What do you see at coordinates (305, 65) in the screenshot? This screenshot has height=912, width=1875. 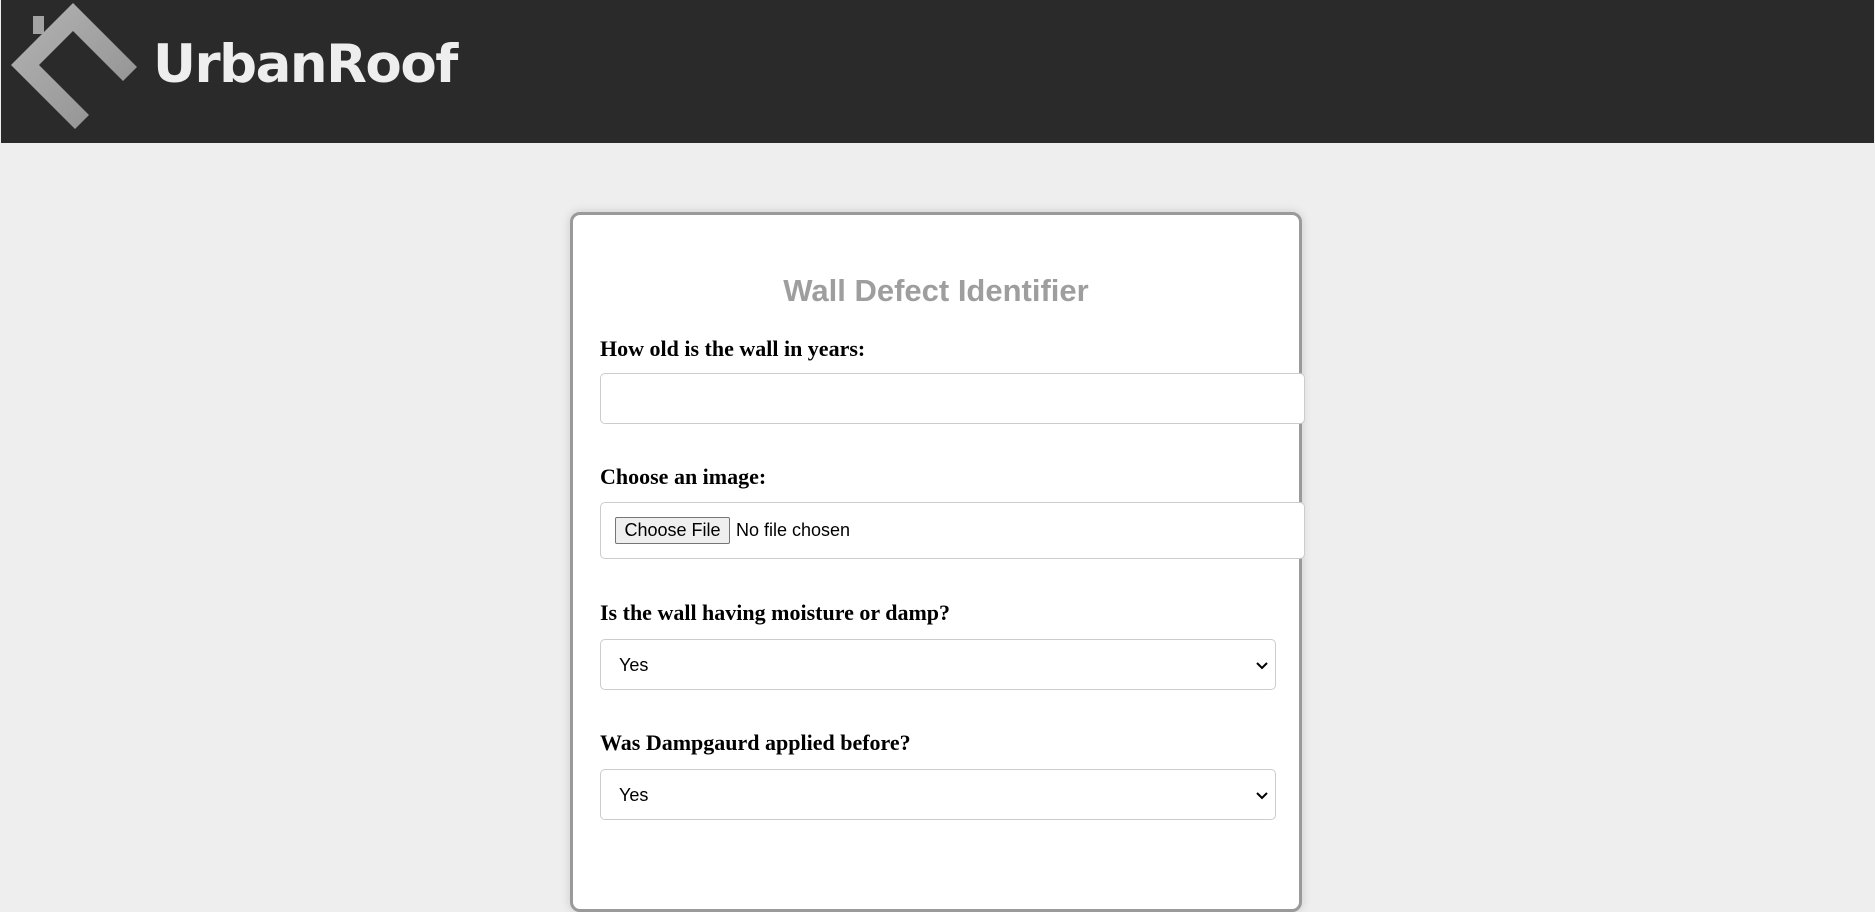 I see `brand-name: UrbanRoof` at bounding box center [305, 65].